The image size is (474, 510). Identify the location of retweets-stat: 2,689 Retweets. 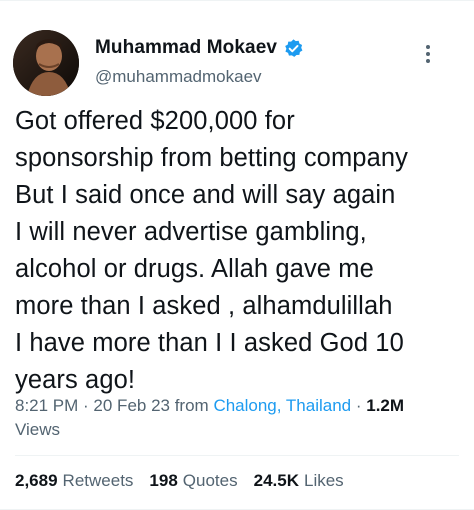
(74, 481).